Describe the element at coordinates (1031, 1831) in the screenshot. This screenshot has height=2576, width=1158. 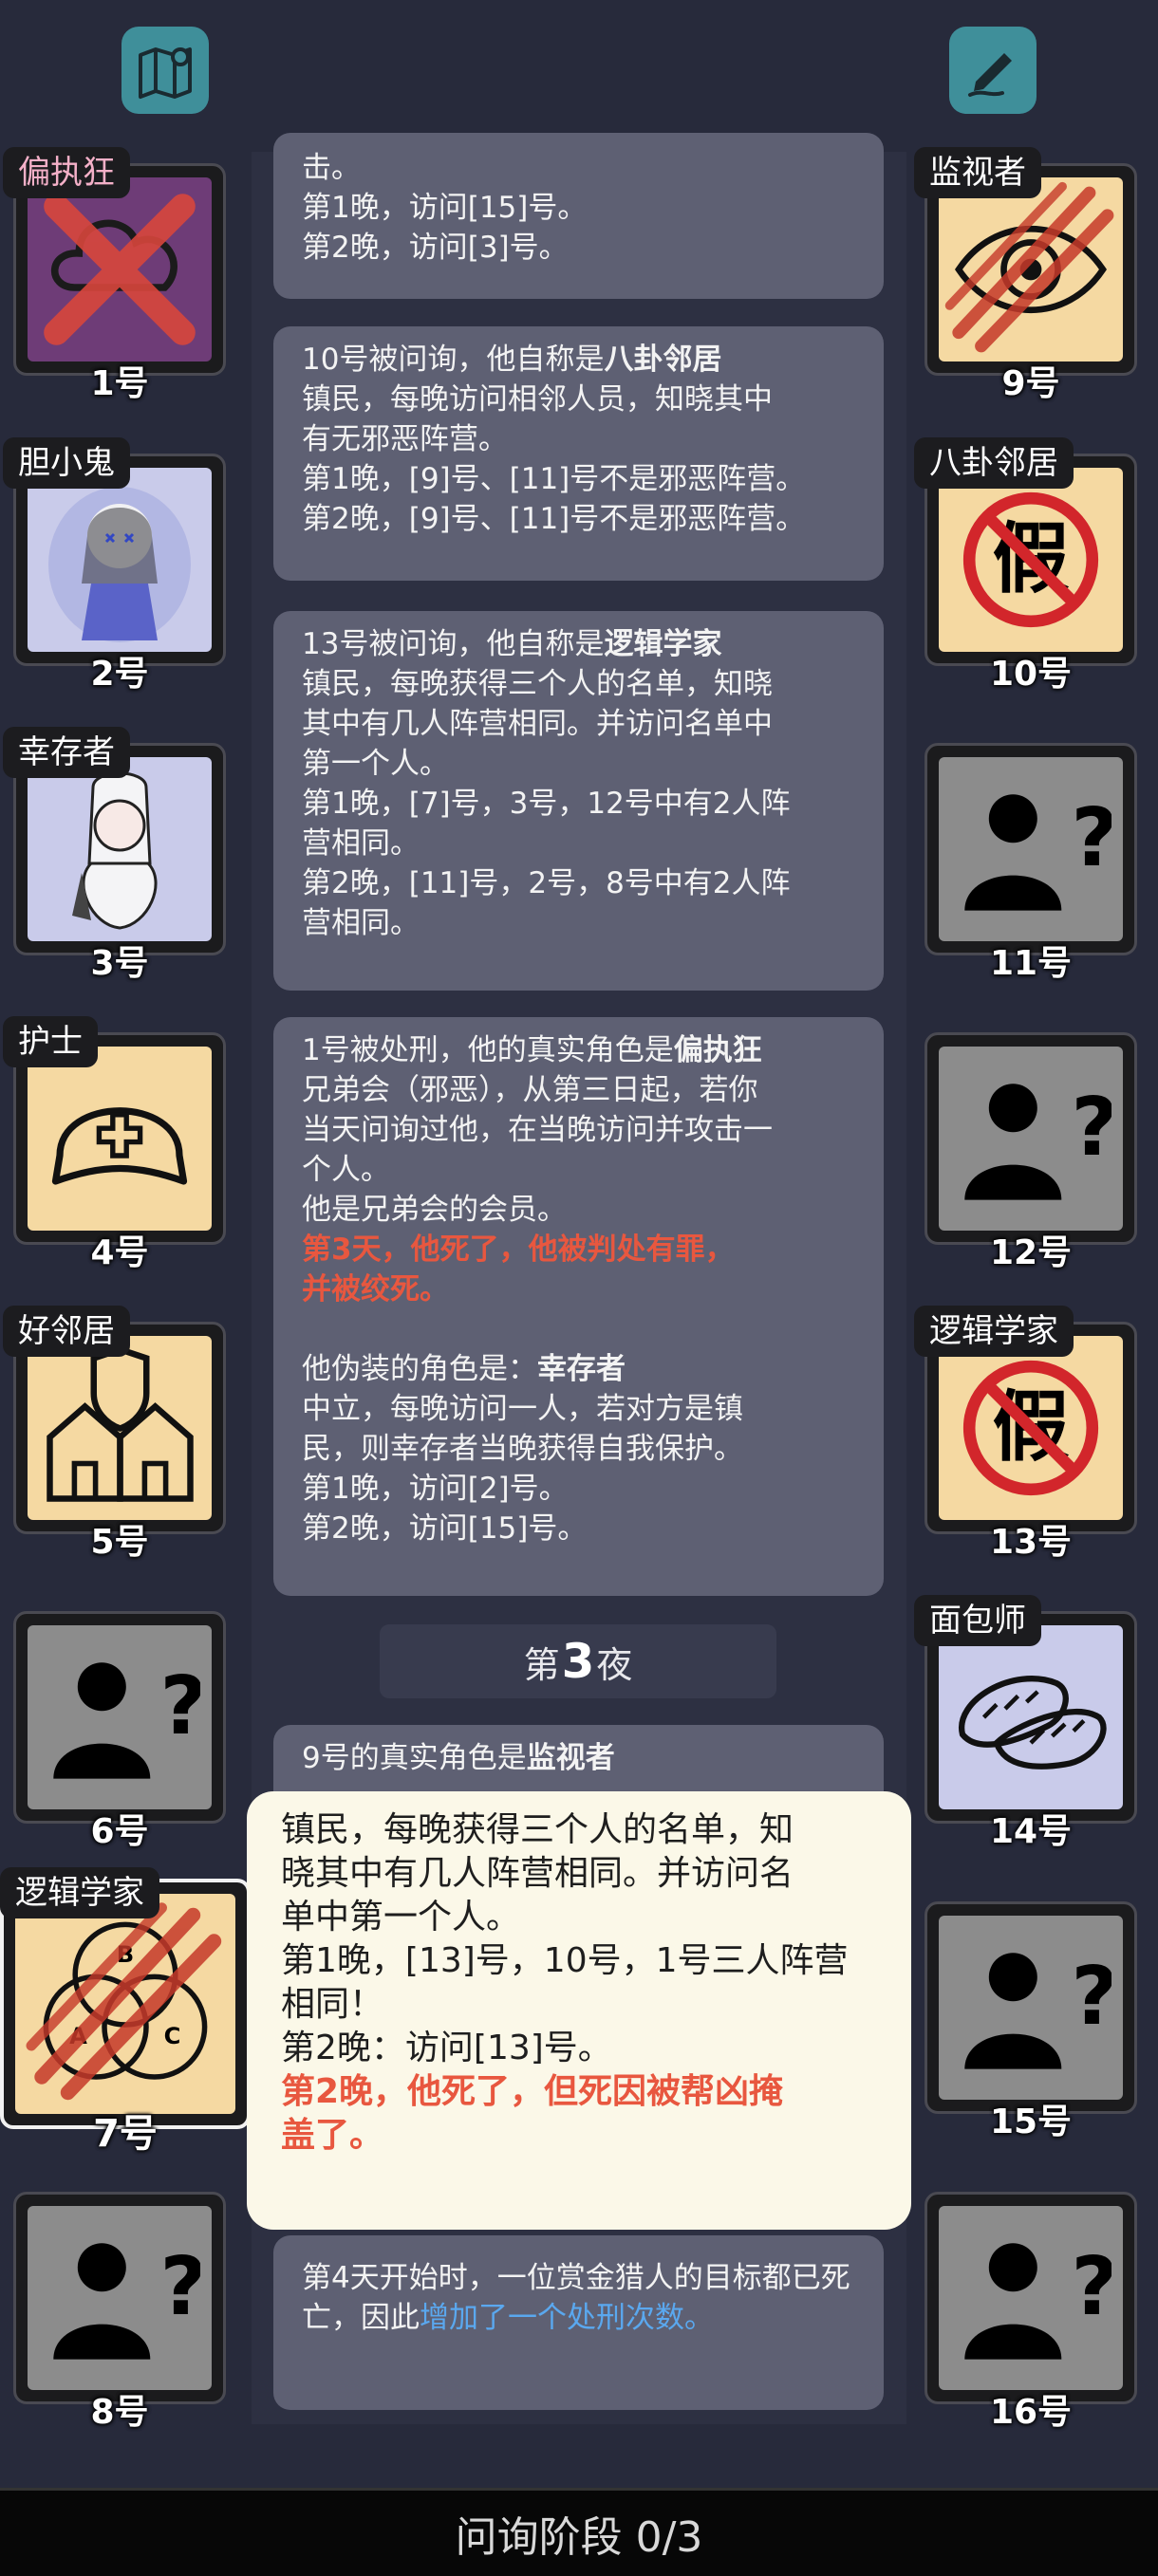
I see `player-number: 14号` at that location.